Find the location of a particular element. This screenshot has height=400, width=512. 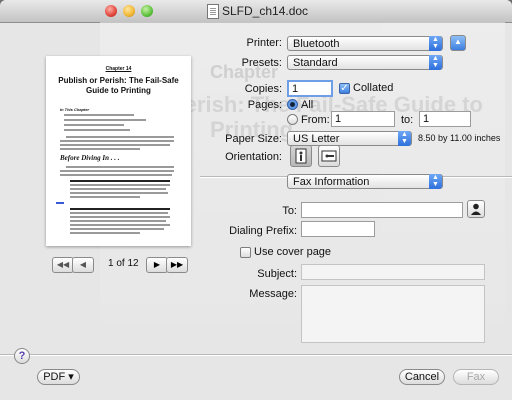

cancel-button: Cancel is located at coordinates (422, 377).